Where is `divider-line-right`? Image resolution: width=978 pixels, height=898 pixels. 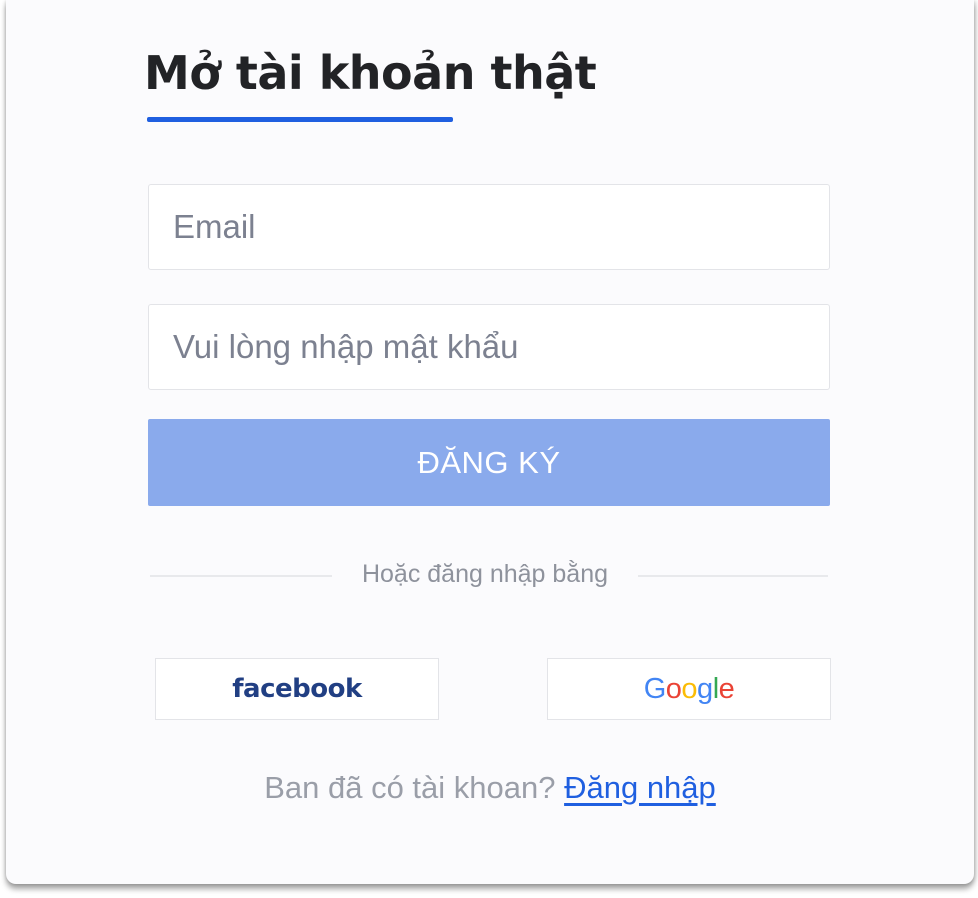 divider-line-right is located at coordinates (733, 576).